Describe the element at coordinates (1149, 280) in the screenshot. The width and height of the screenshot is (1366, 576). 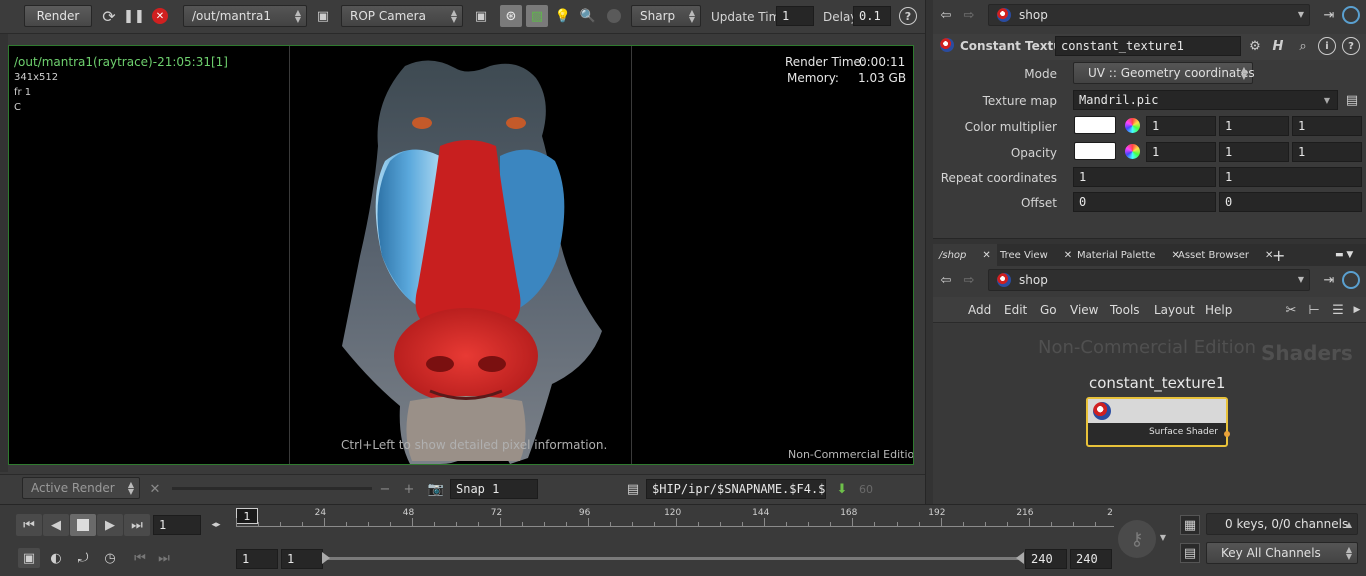
I see `network-path: shop ▼` at that location.